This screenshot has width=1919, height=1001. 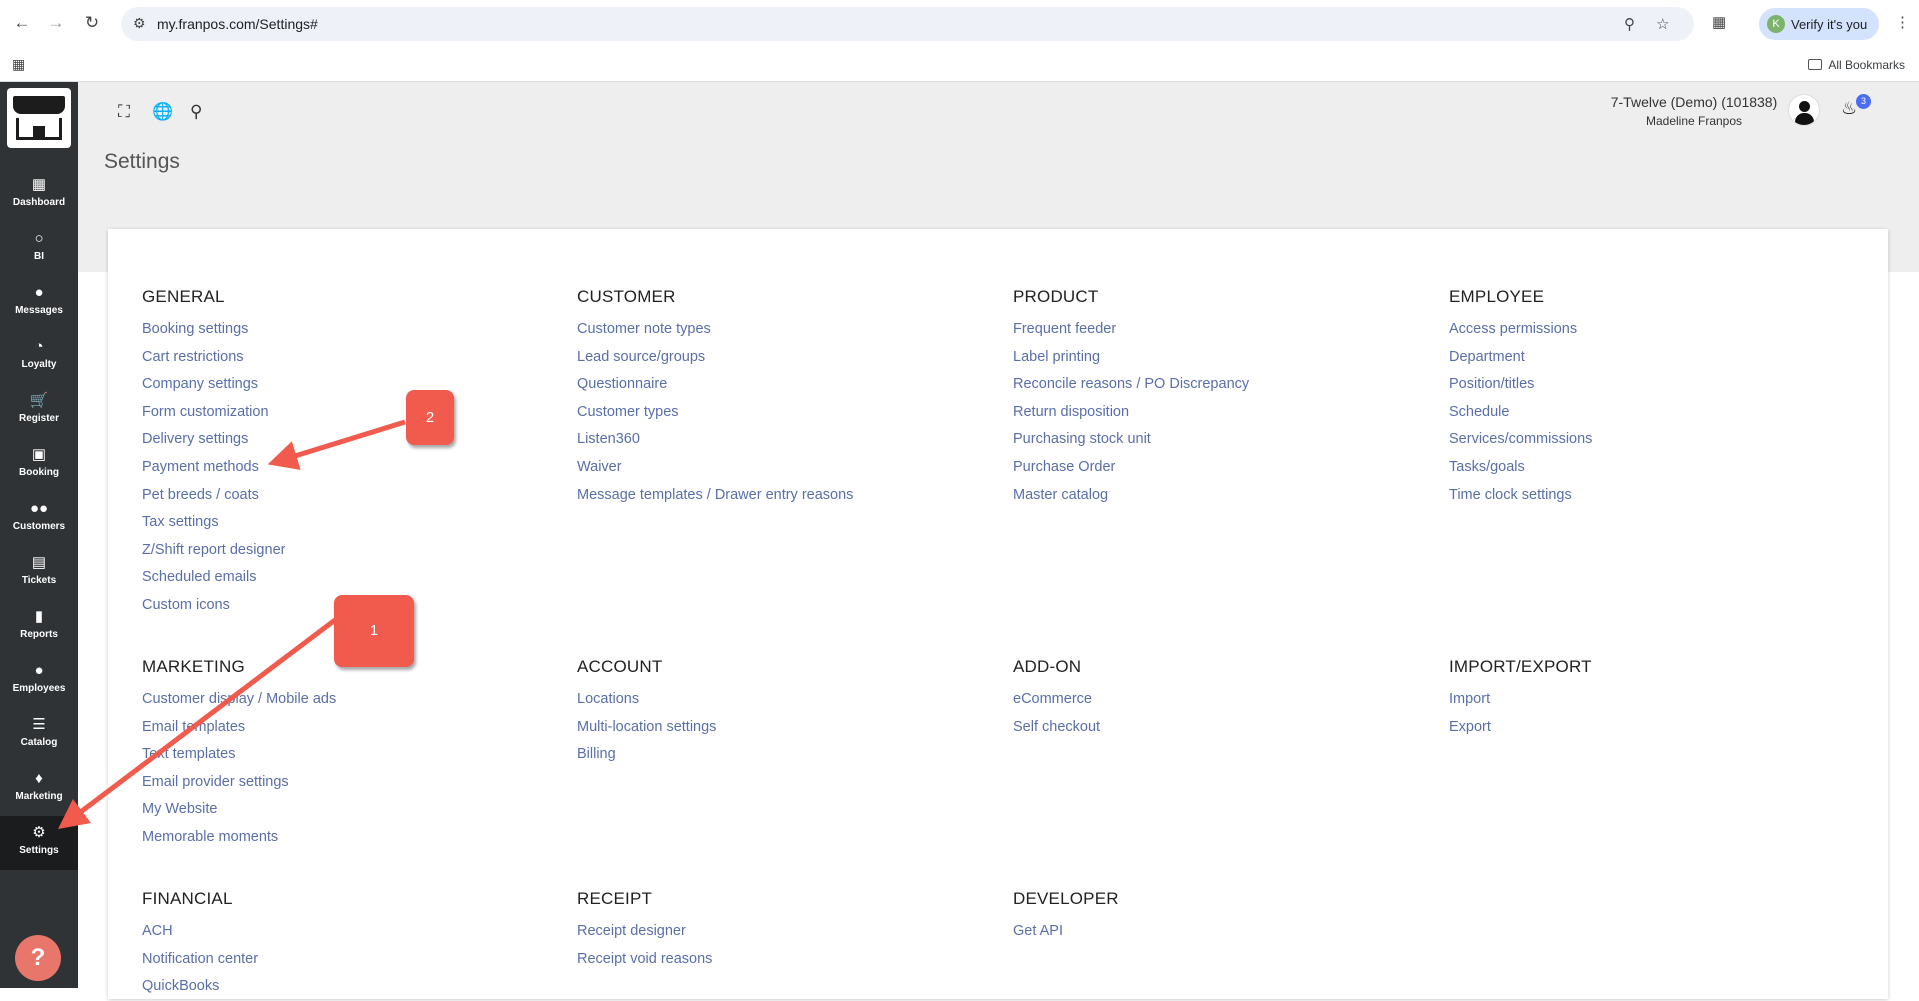 What do you see at coordinates (374, 631) in the screenshot?
I see `callout-1: 1` at bounding box center [374, 631].